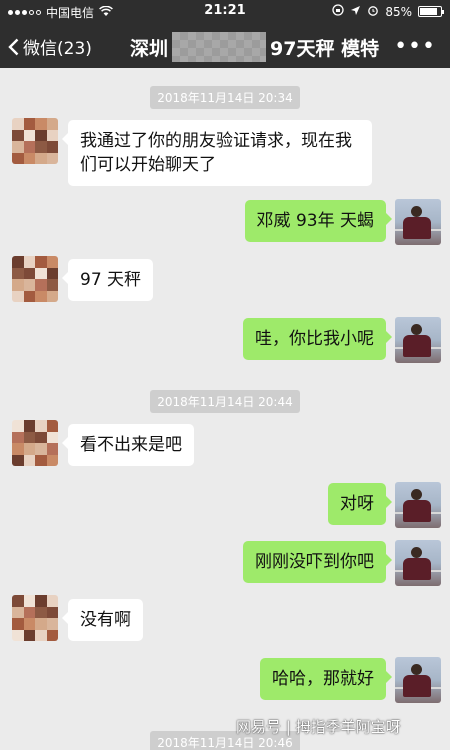 The width and height of the screenshot is (450, 750). I want to click on timestamp: 2018年11月14日 20:44, so click(225, 401).